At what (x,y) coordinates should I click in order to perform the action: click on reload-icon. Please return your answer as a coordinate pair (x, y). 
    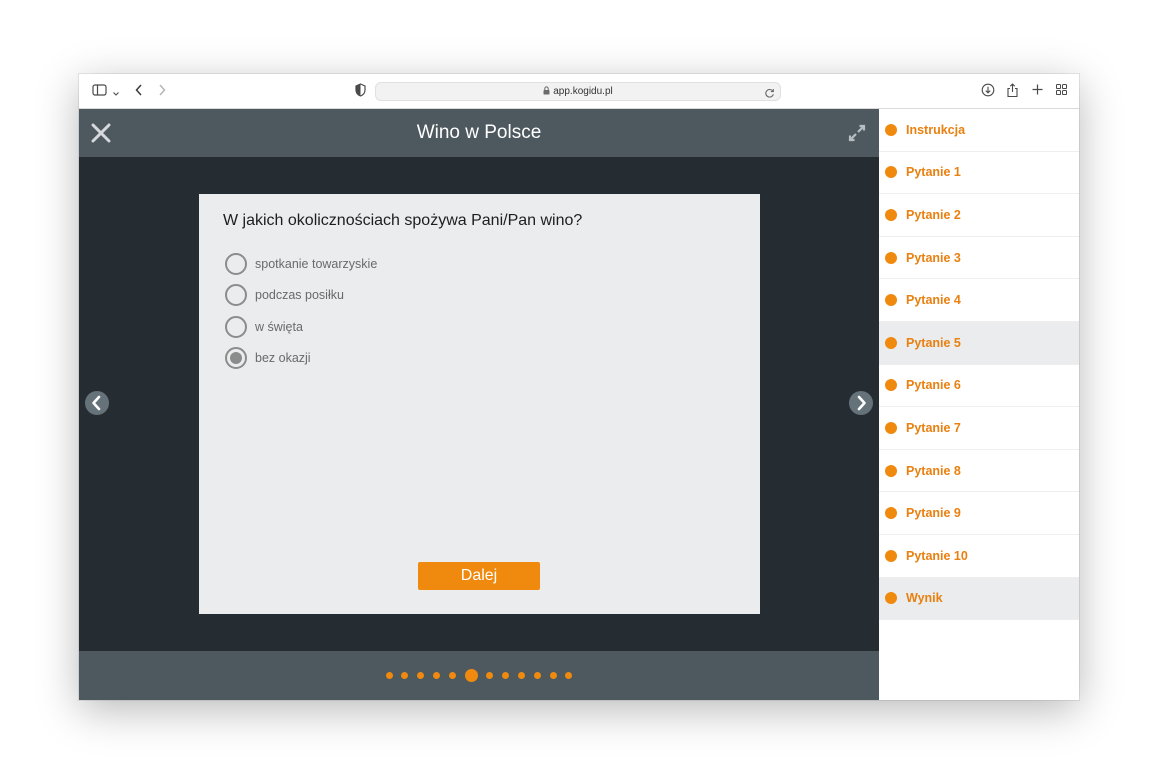
    Looking at the image, I should click on (769, 95).